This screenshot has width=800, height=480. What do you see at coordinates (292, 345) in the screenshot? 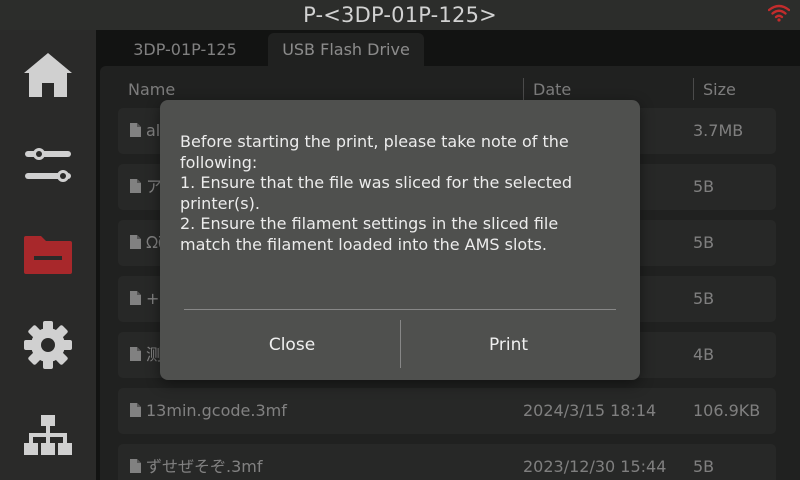
I see `close-button: Close` at bounding box center [292, 345].